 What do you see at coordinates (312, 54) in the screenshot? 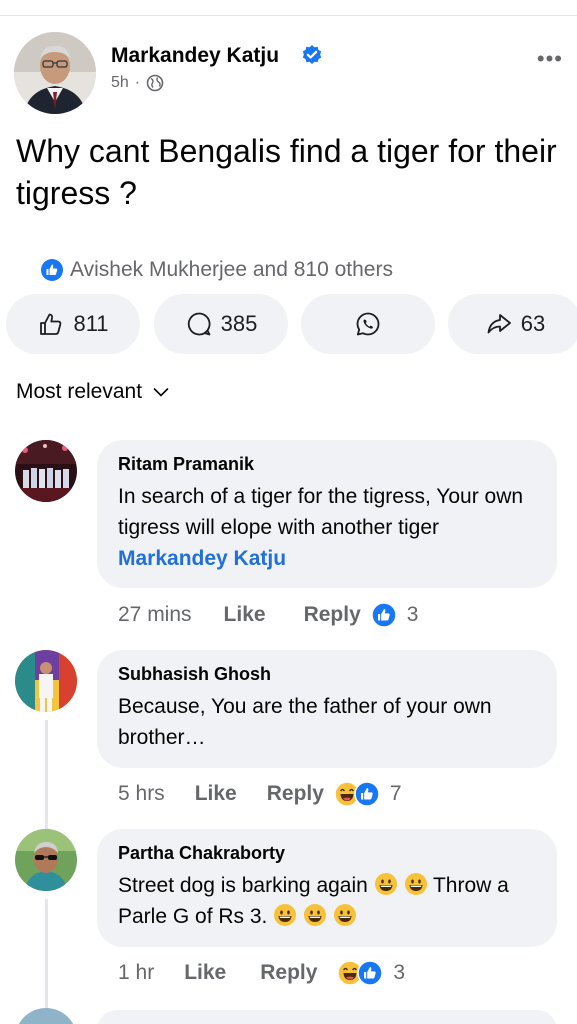
I see `verified-badge-icon` at bounding box center [312, 54].